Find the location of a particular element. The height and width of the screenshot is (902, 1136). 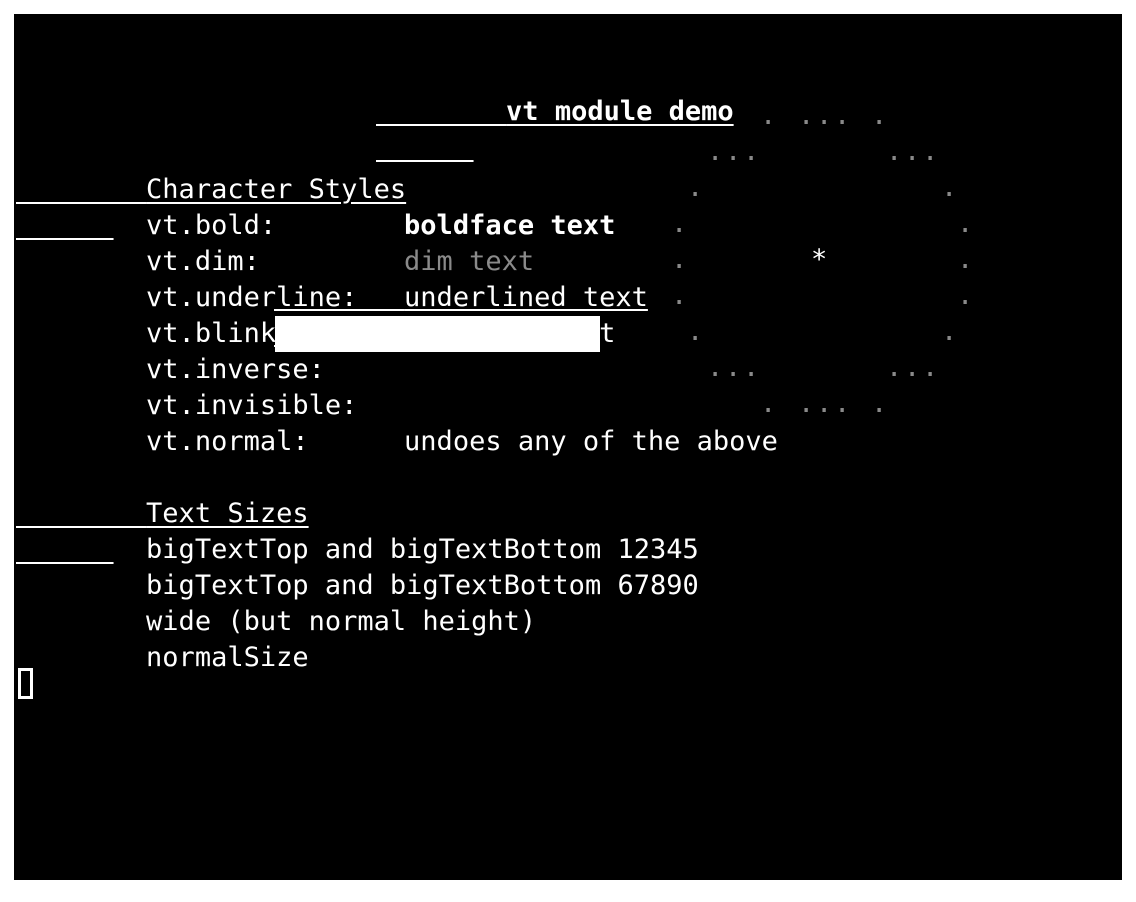

row-vt-blink: vt.blink: is located at coordinates (154, 314).